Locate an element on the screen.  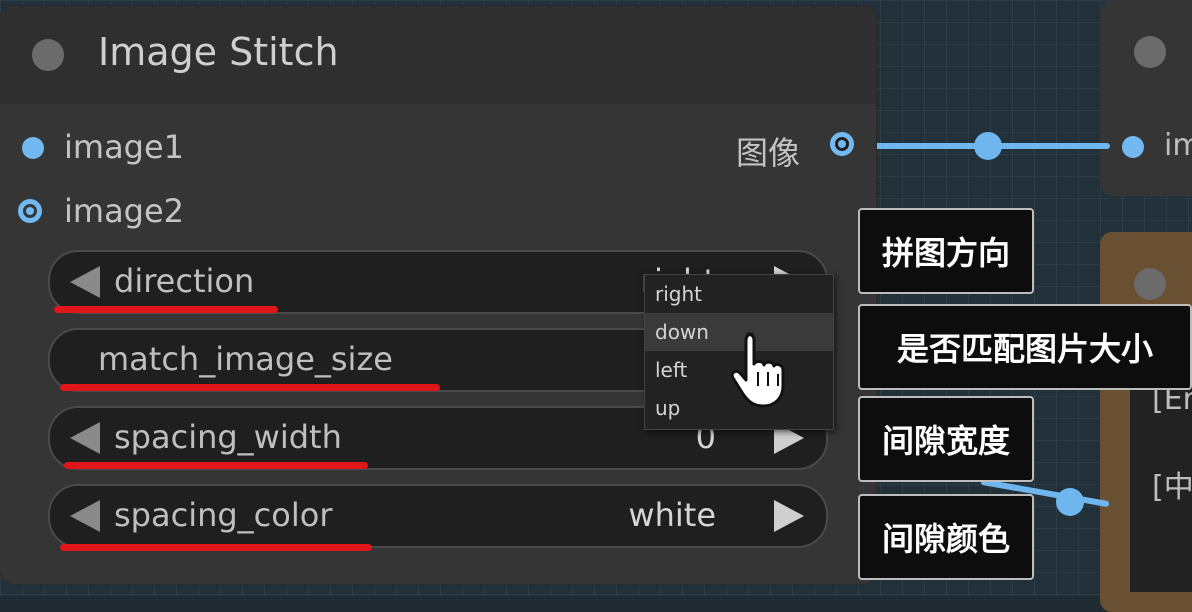
input-slot-image2-label: image2 is located at coordinates (124, 211).